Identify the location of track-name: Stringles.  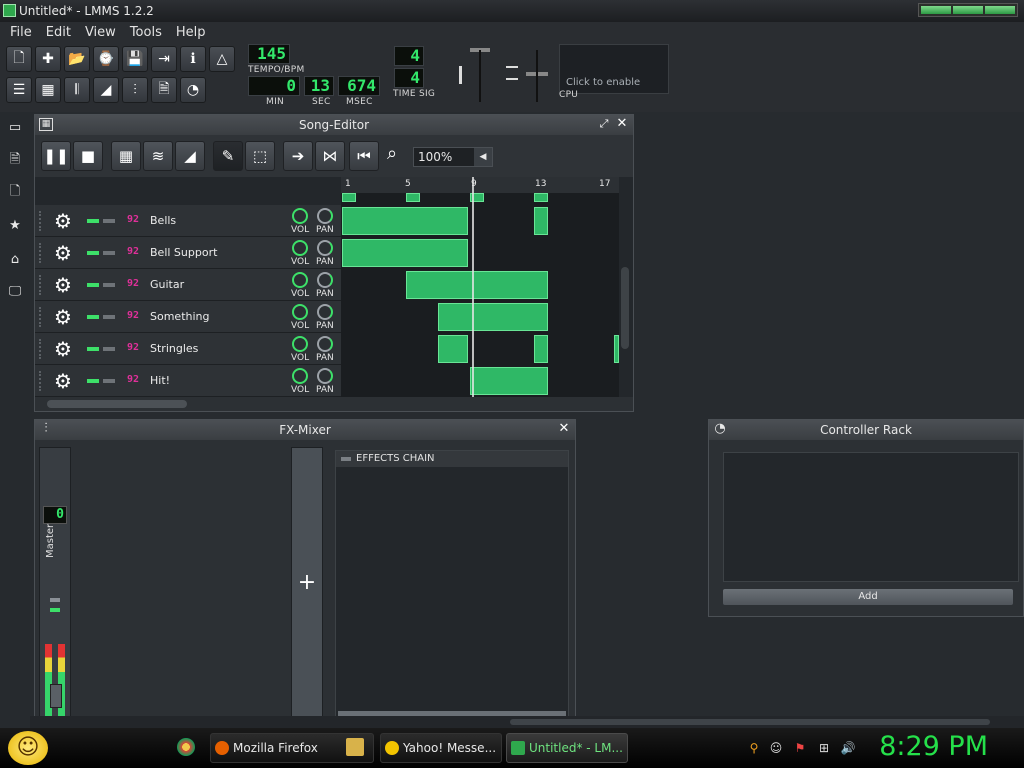
(174, 348).